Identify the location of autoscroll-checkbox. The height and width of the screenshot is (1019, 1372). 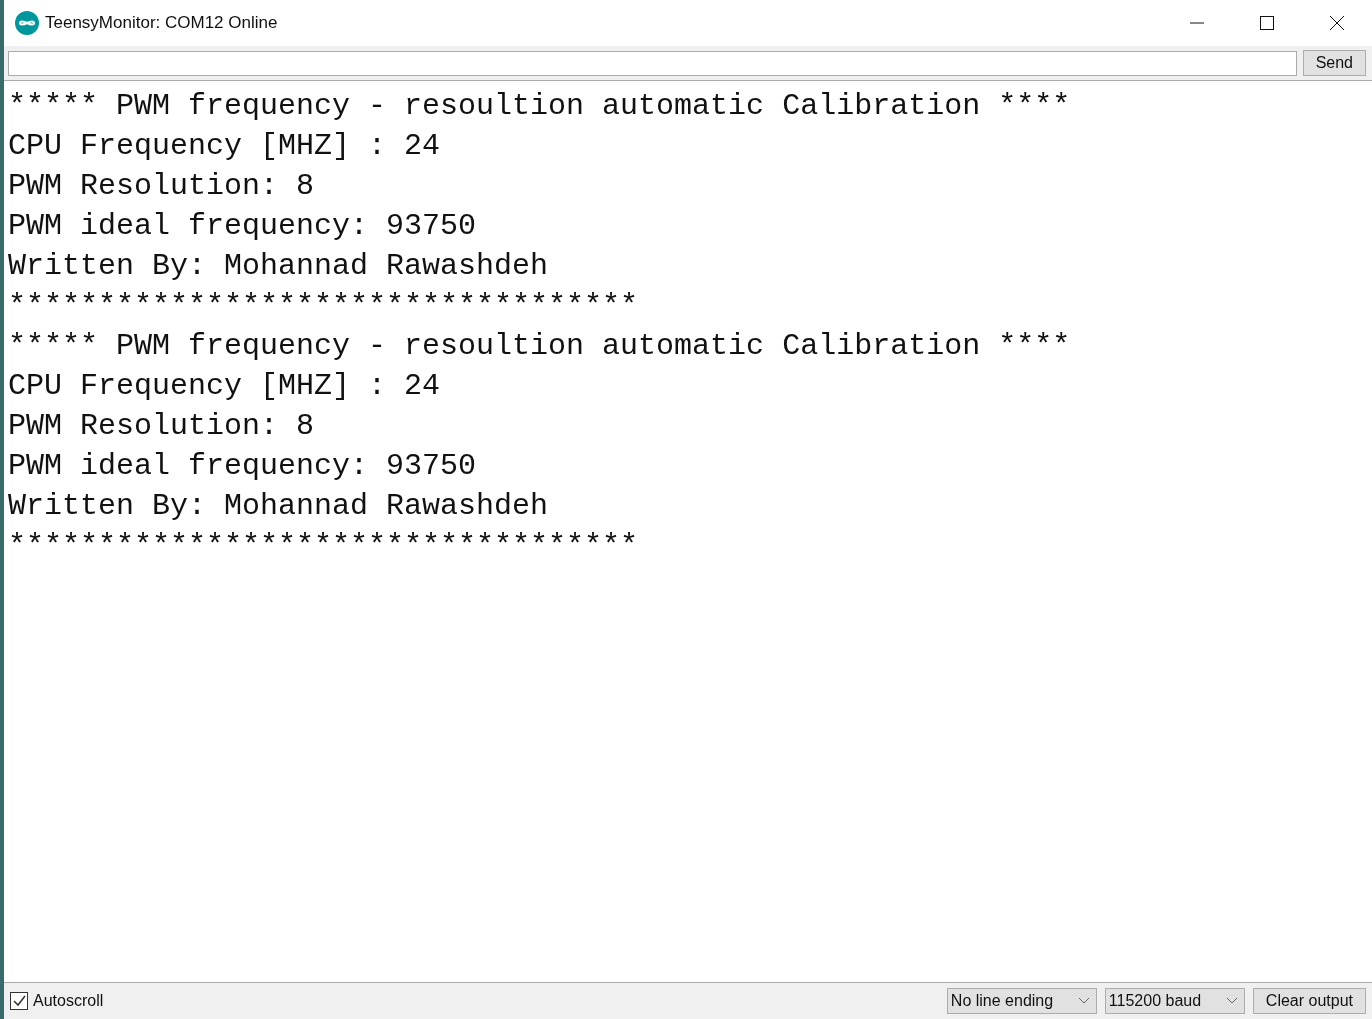
(19, 1001).